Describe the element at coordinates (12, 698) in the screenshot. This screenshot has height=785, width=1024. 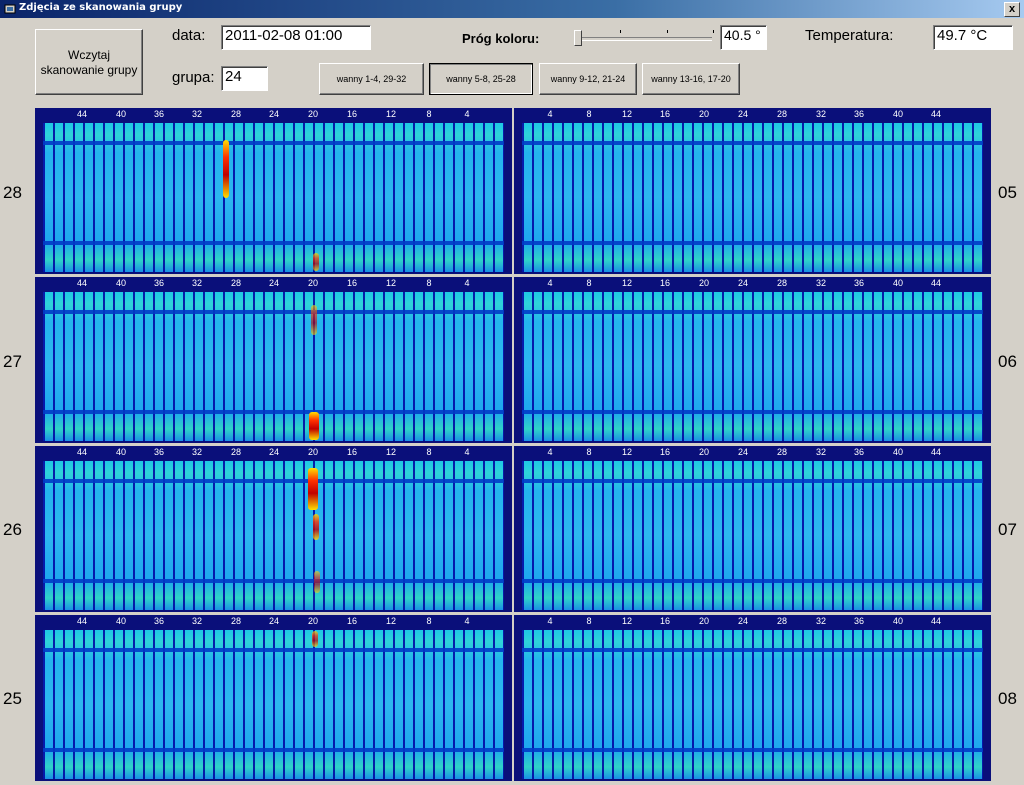
I see `row-label-left: 25` at that location.